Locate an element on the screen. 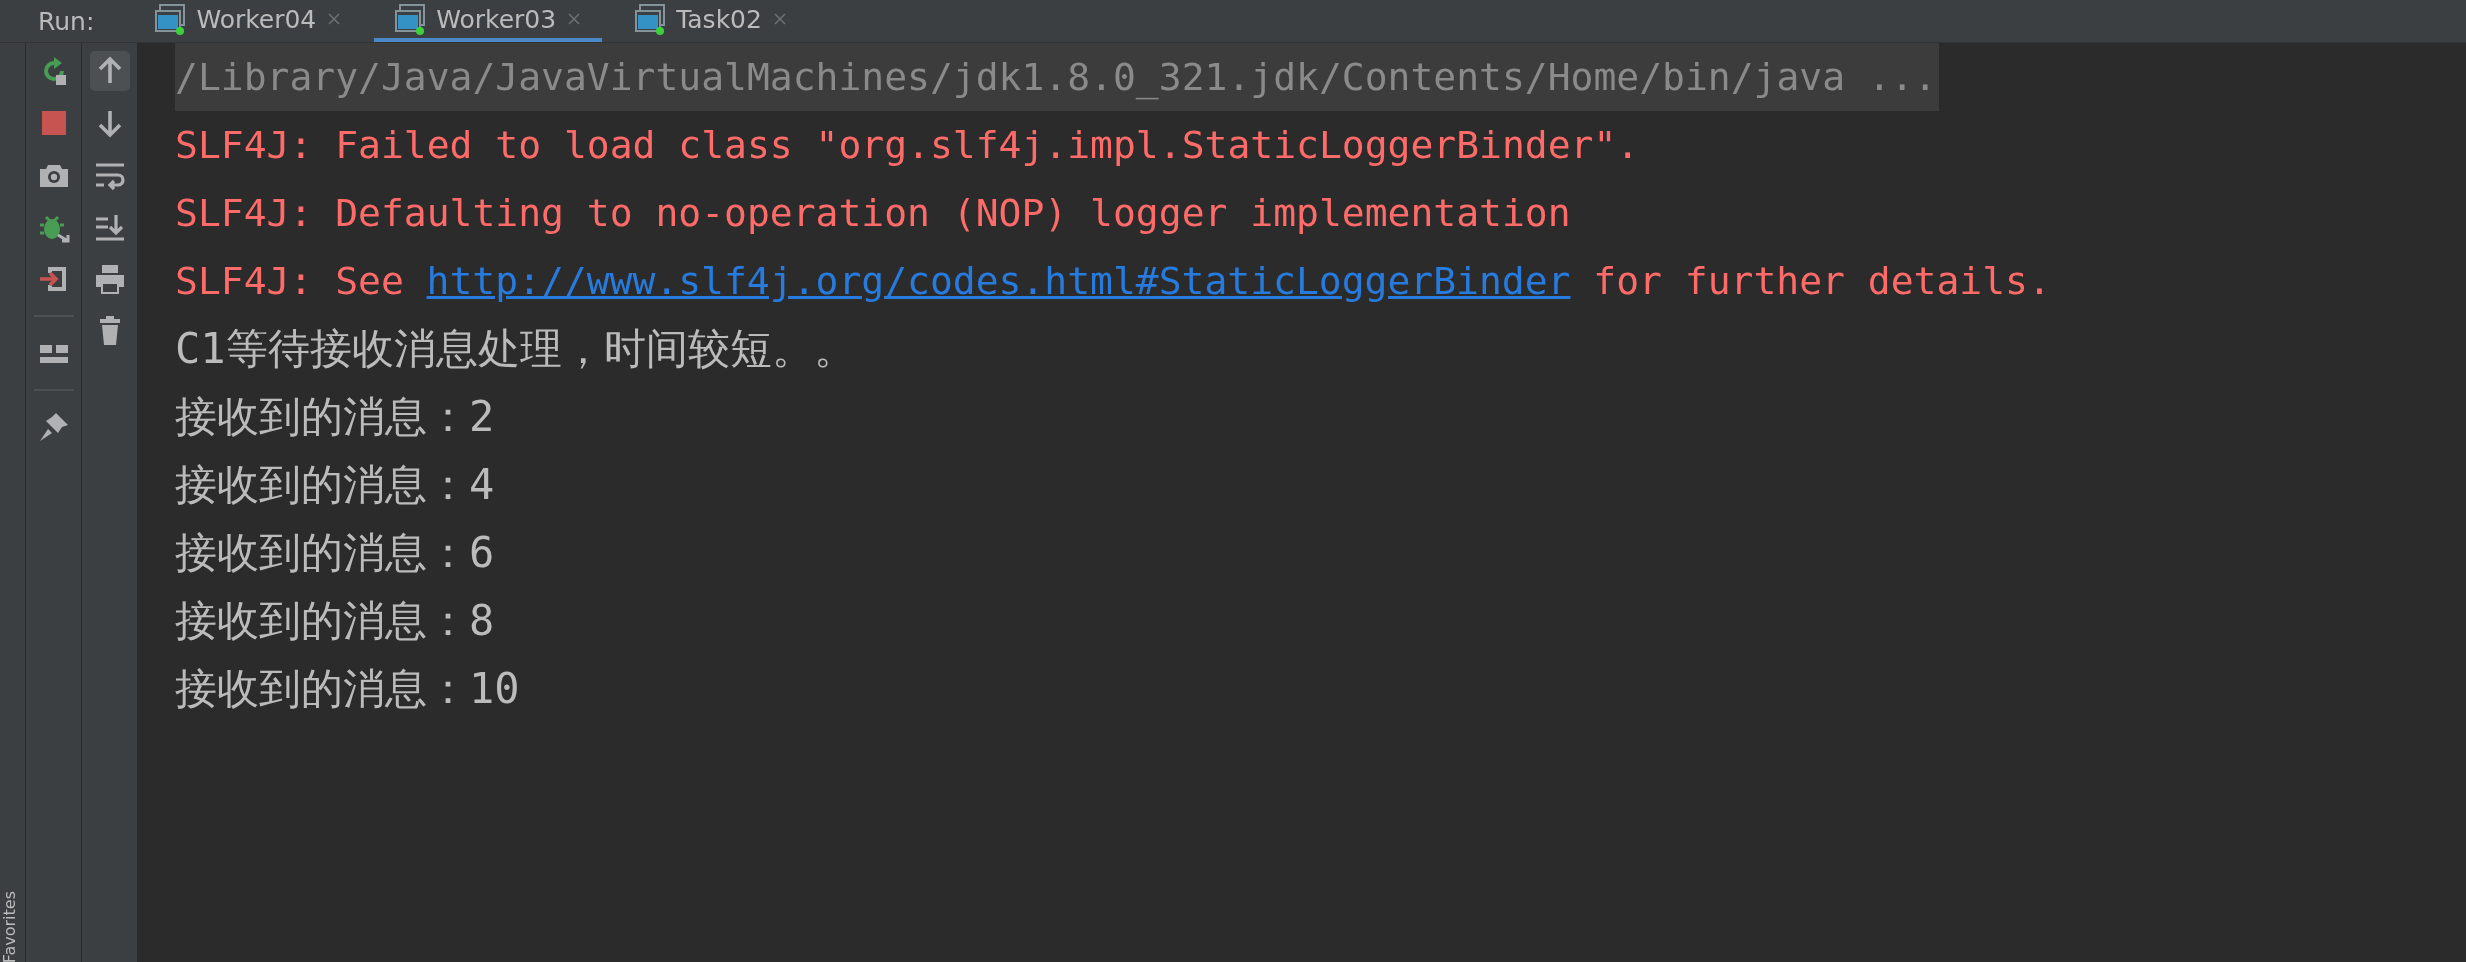 The width and height of the screenshot is (2466, 962). console-link: http://www.slf4j.org/codes.html#StaticLoggerBinder is located at coordinates (998, 281).